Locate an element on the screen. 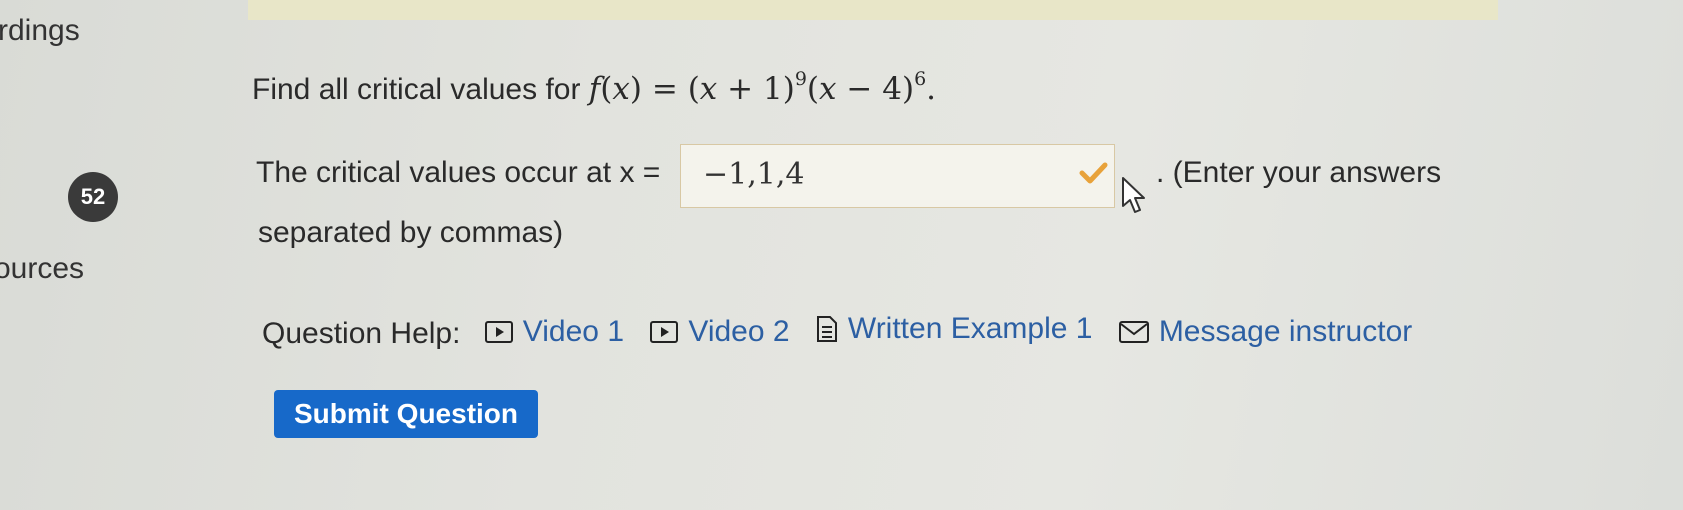 The height and width of the screenshot is (510, 1683). answer-prefix: The critical values occur at x = is located at coordinates (458, 172).